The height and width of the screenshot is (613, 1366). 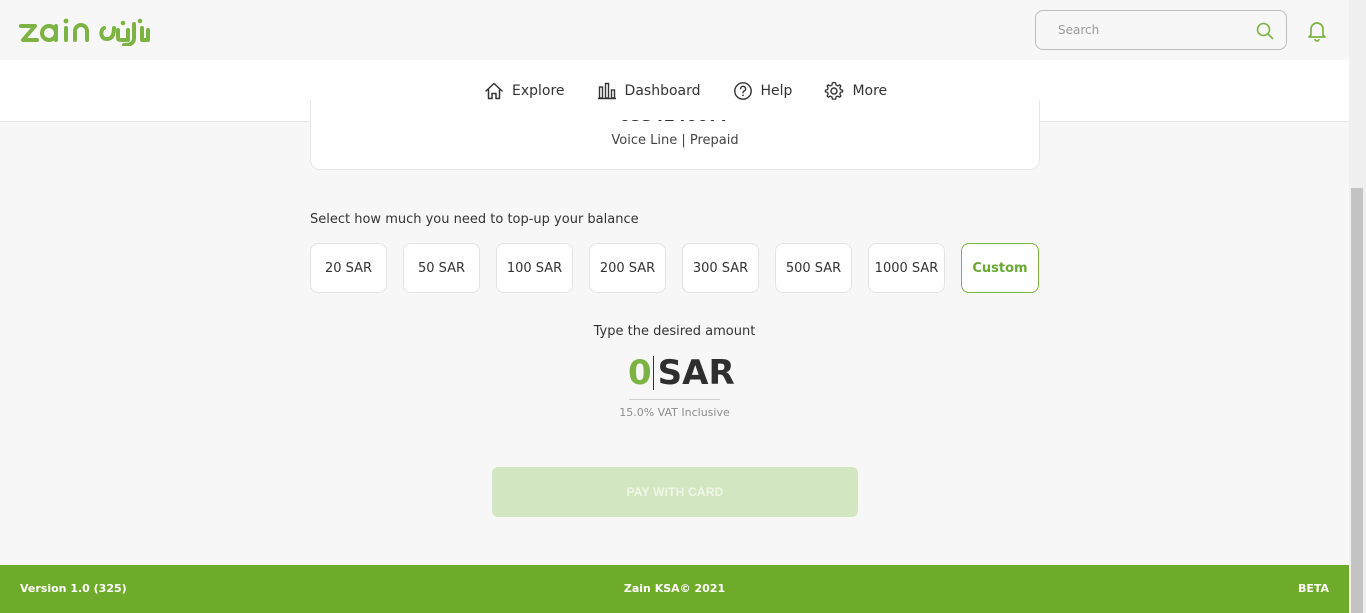 I want to click on line-info-card: 0534240077 Voice Line | Prepaid, so click(x=675, y=135).